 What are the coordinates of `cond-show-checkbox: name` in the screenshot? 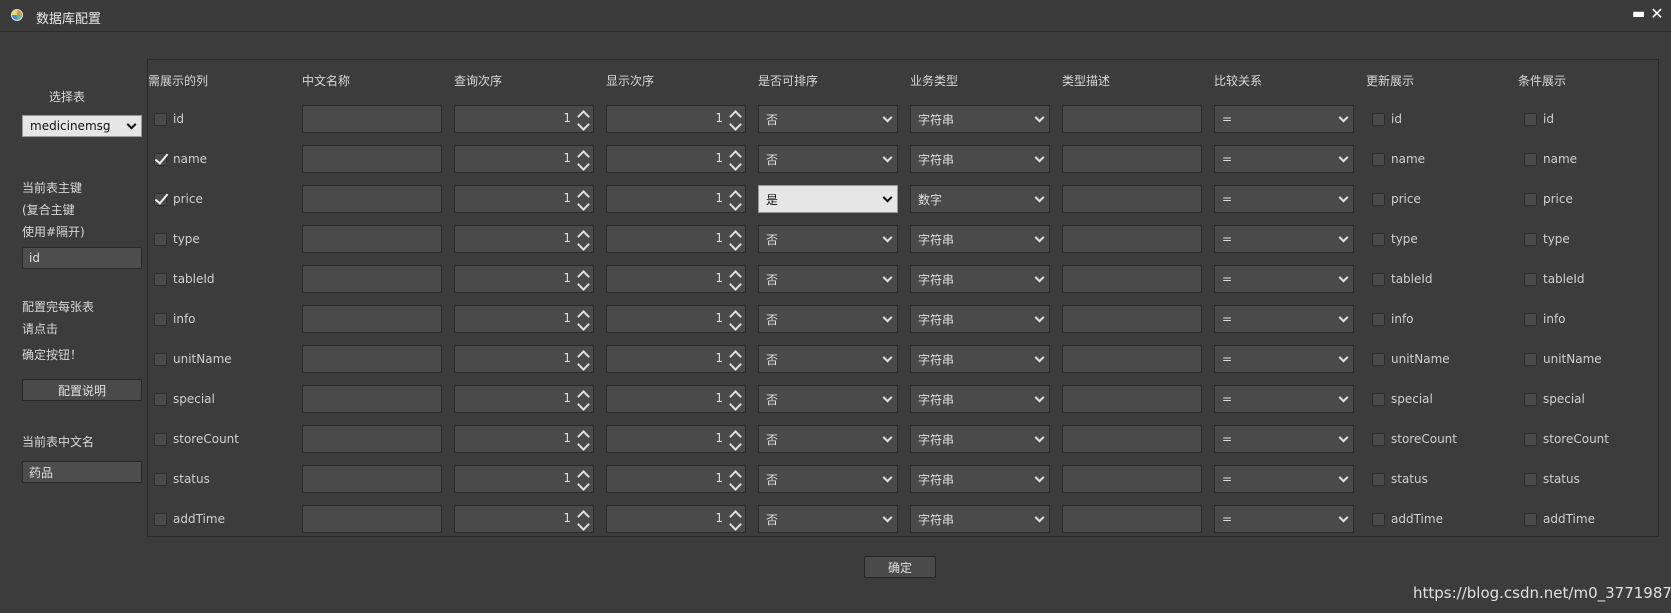 It's located at (1550, 159).